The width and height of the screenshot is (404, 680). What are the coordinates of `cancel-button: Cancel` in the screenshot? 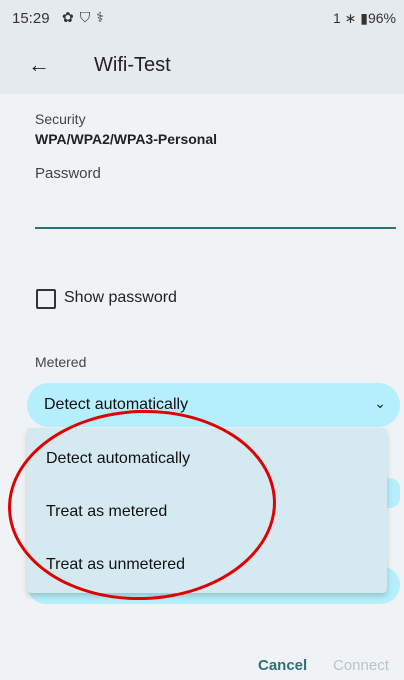 It's located at (282, 665).